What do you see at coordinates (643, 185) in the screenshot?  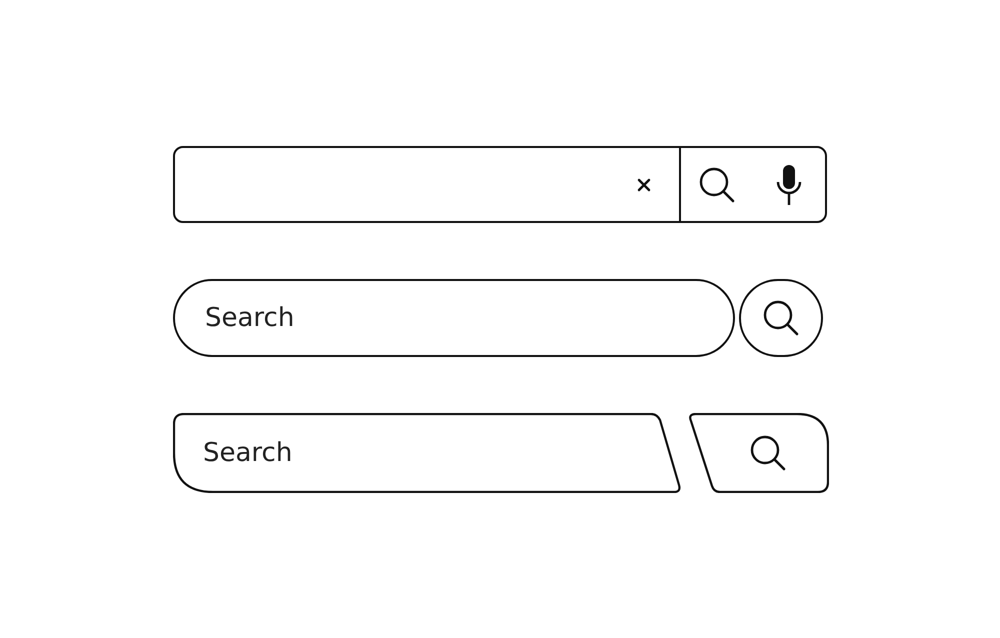 I see `close-icon` at bounding box center [643, 185].